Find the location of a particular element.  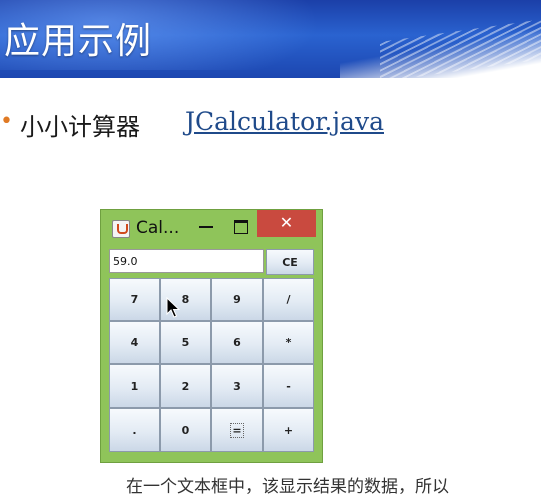

file-link: JCalculator.java is located at coordinates (284, 121).